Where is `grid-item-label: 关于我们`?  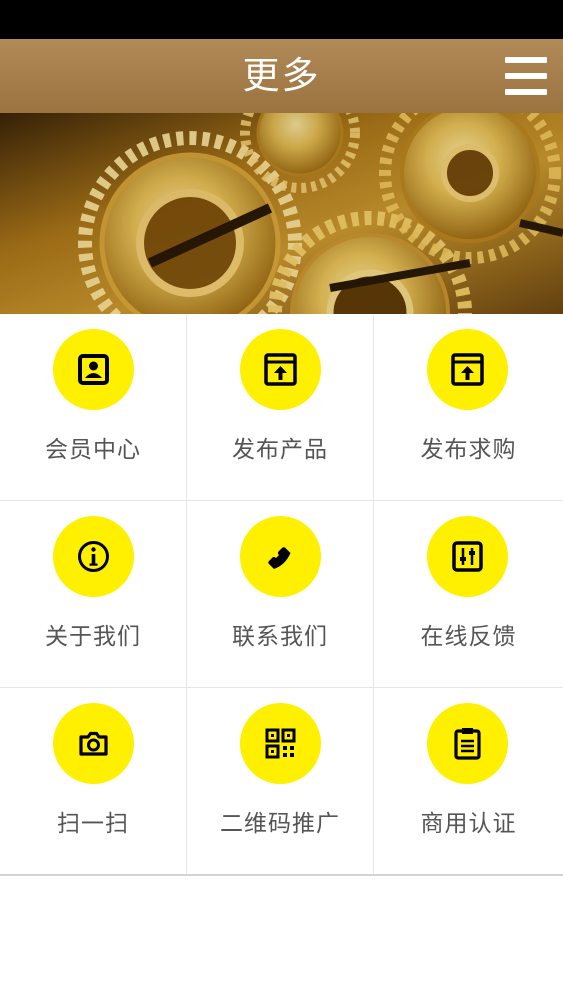
grid-item-label: 关于我们 is located at coordinates (93, 637).